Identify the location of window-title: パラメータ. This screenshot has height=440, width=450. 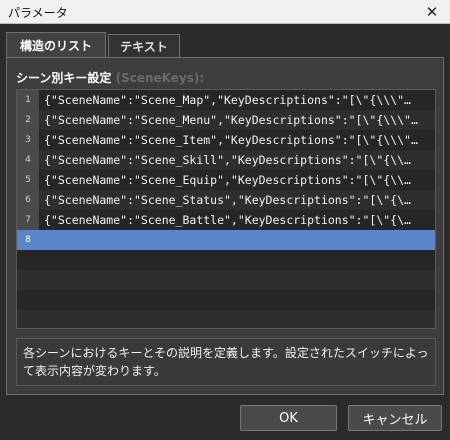
(38, 13).